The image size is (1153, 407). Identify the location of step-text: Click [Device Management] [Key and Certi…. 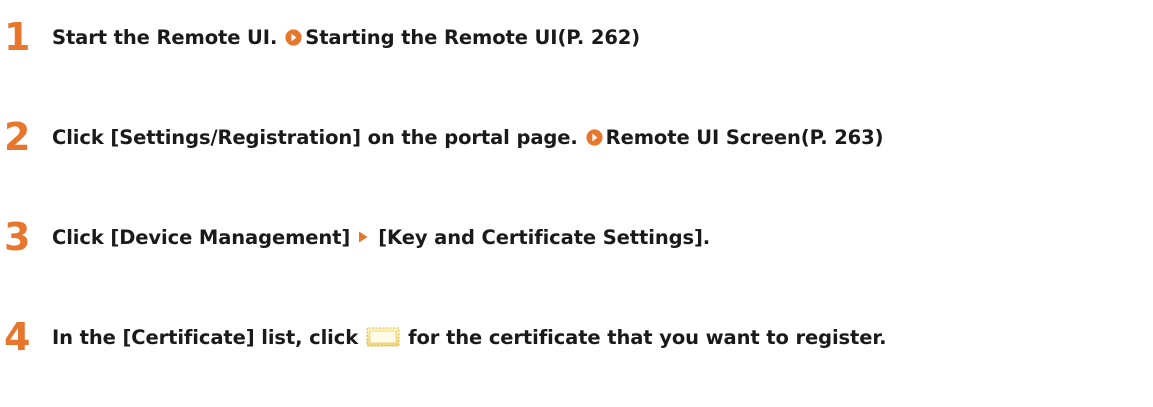
(381, 237).